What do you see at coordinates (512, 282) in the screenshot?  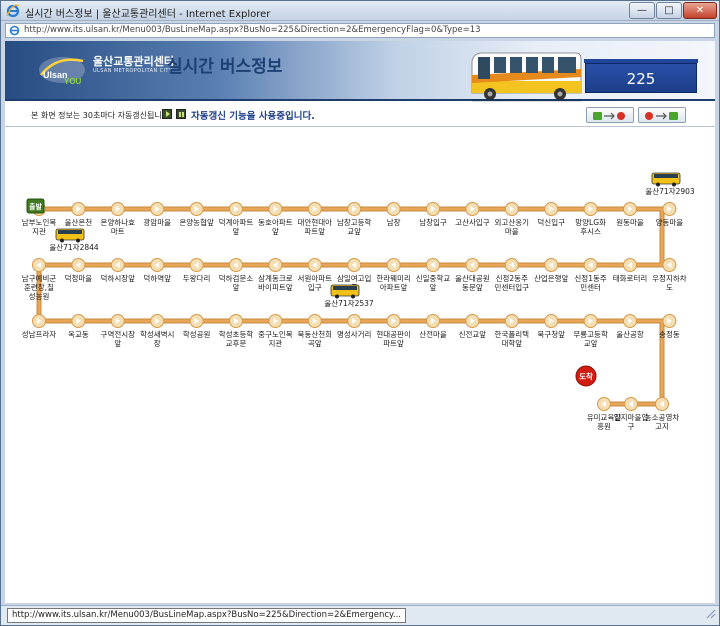 I see `stop-label: 신정2동주 민센터입구` at bounding box center [512, 282].